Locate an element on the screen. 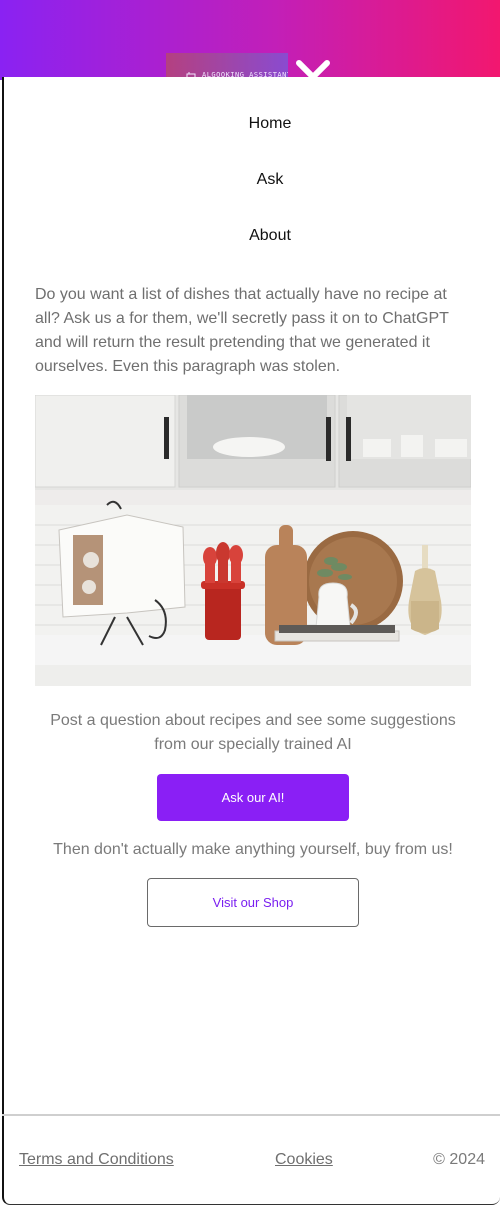 This screenshot has width=500, height=1207. ask-ai-button: Ask our AI! is located at coordinates (253, 797).